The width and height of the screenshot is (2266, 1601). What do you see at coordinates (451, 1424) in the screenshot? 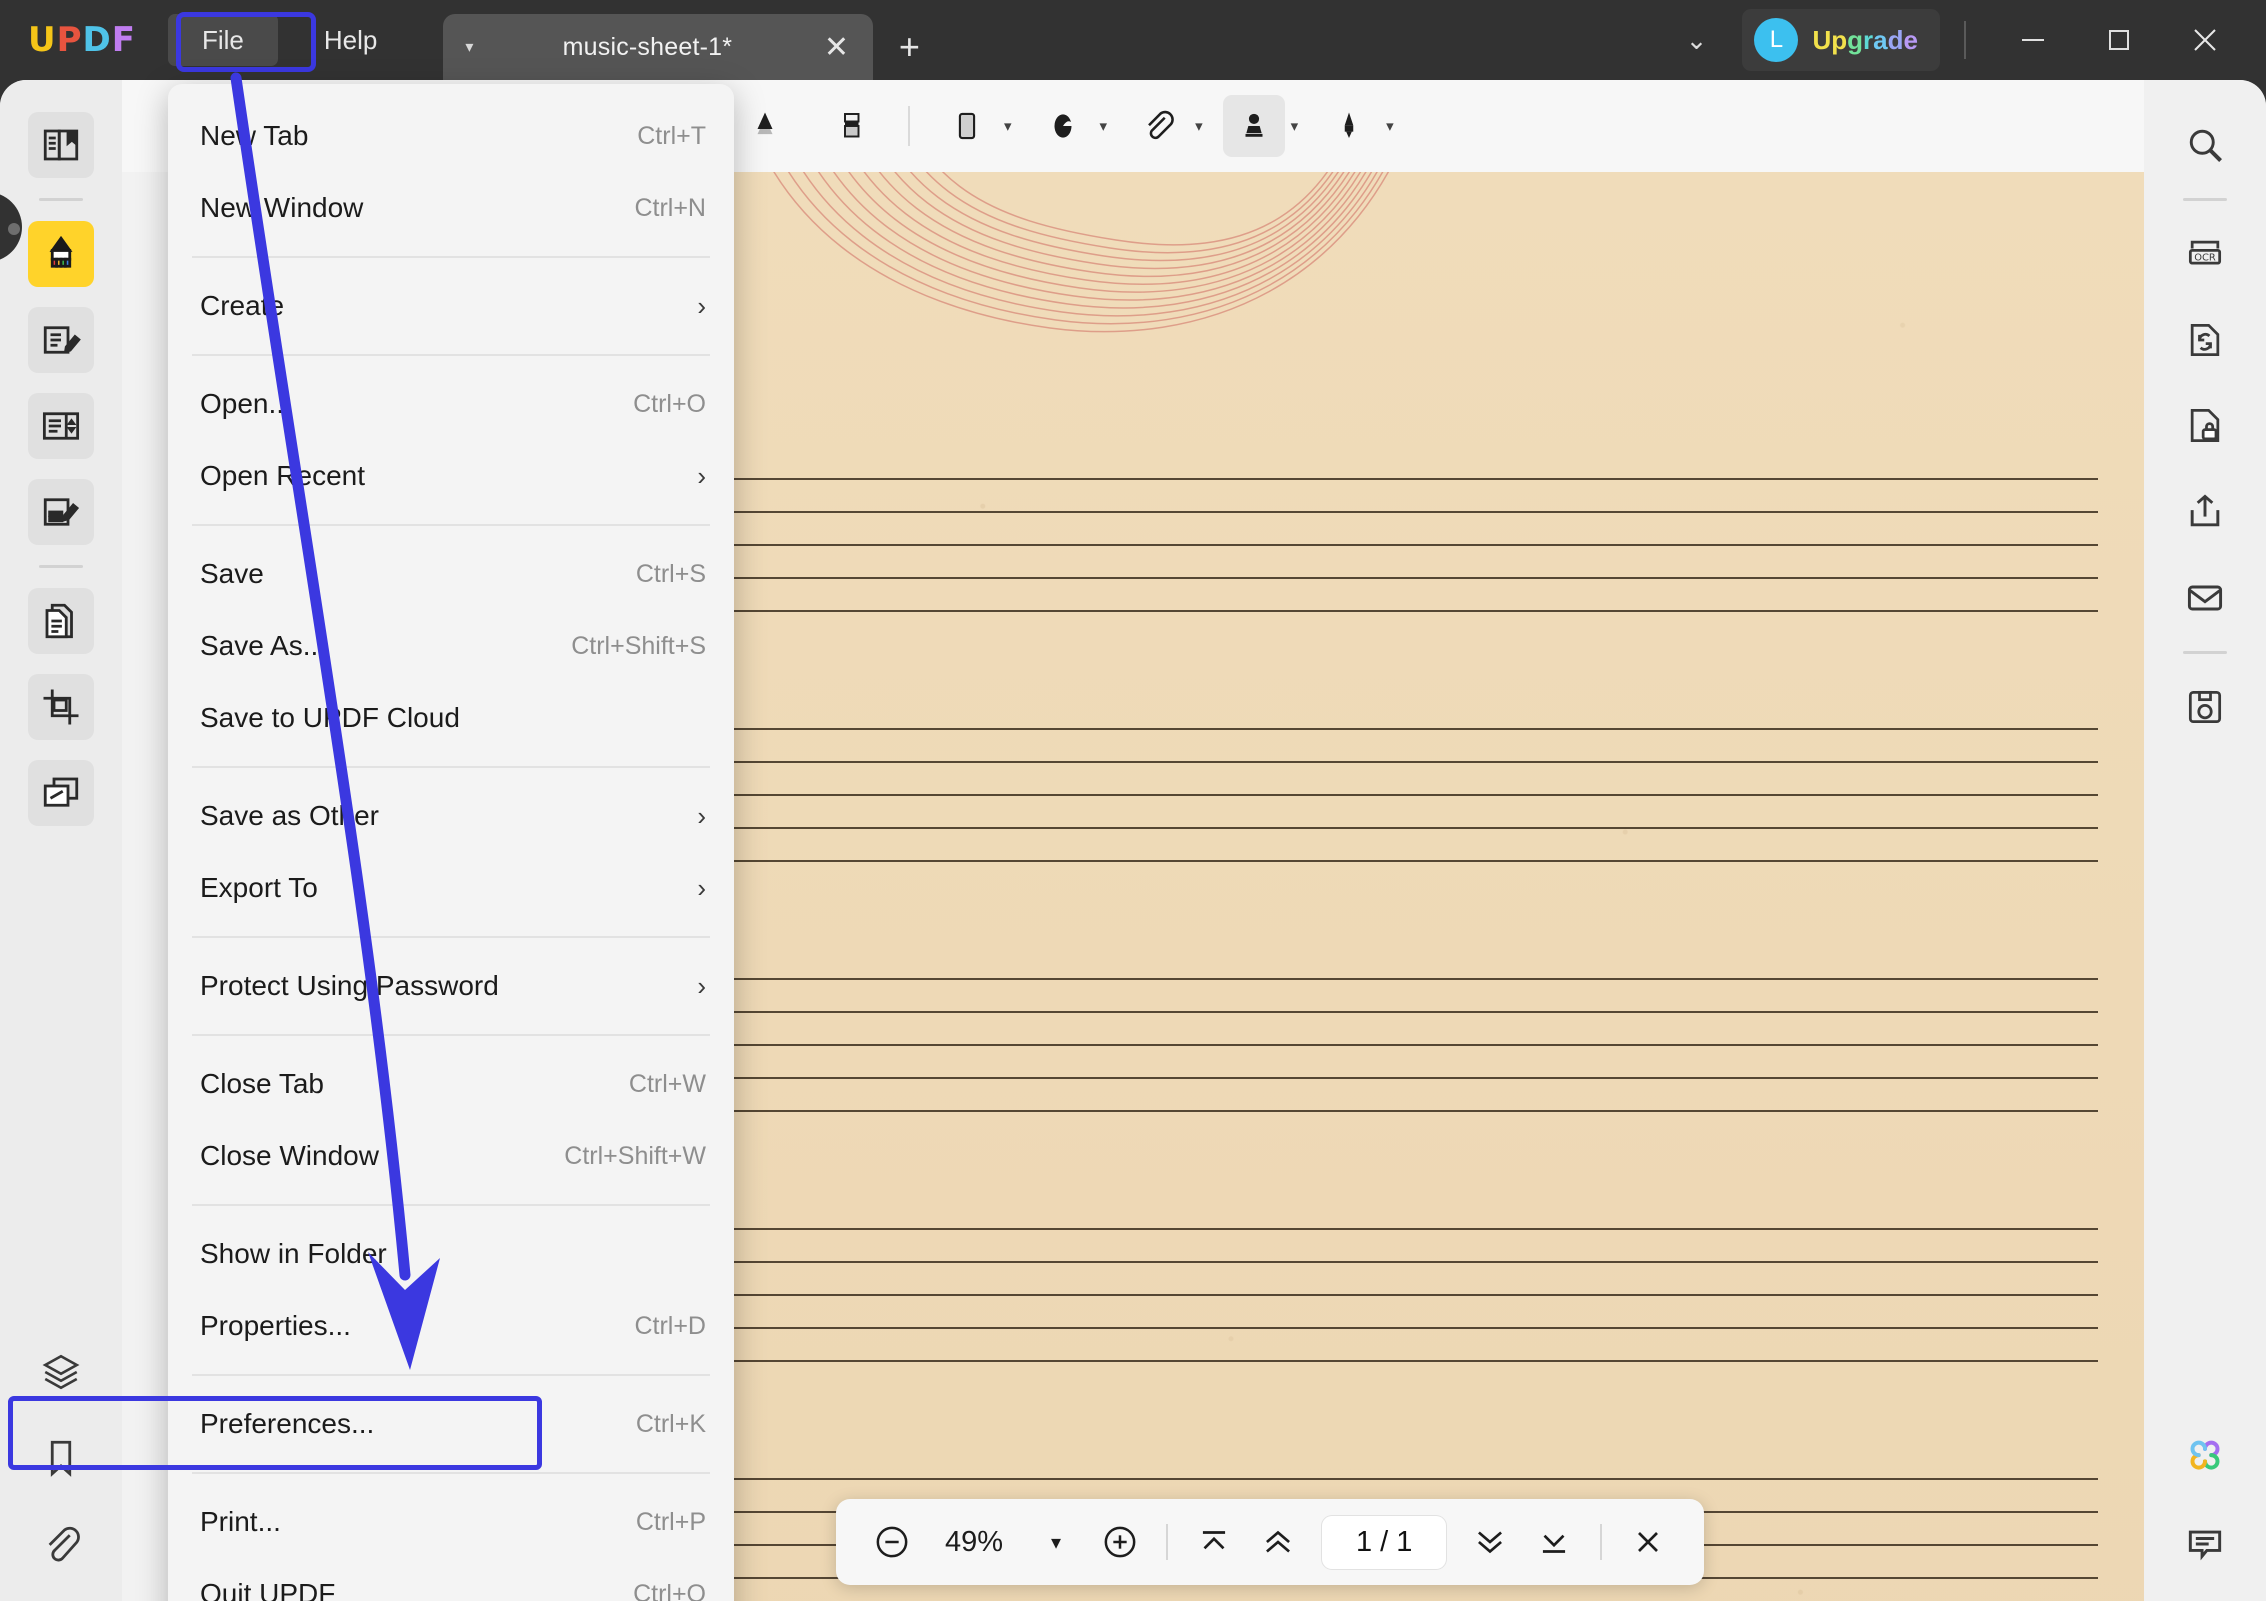
I see `menu-item-preferences: Preferences... Ctrl+K` at bounding box center [451, 1424].